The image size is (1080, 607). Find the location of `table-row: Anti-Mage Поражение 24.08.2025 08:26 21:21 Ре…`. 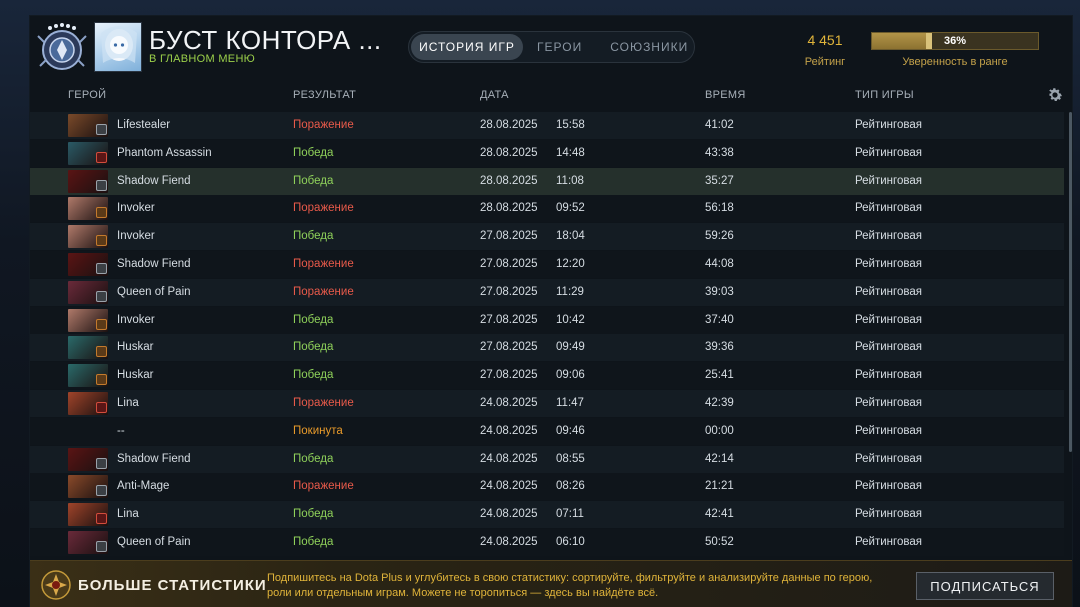

table-row: Anti-Mage Поражение 24.08.2025 08:26 21:21 Ре… is located at coordinates (547, 487).